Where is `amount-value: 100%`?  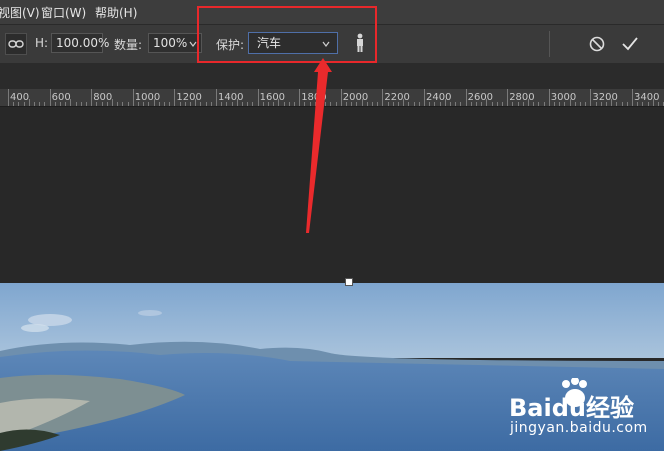 amount-value: 100% is located at coordinates (170, 43).